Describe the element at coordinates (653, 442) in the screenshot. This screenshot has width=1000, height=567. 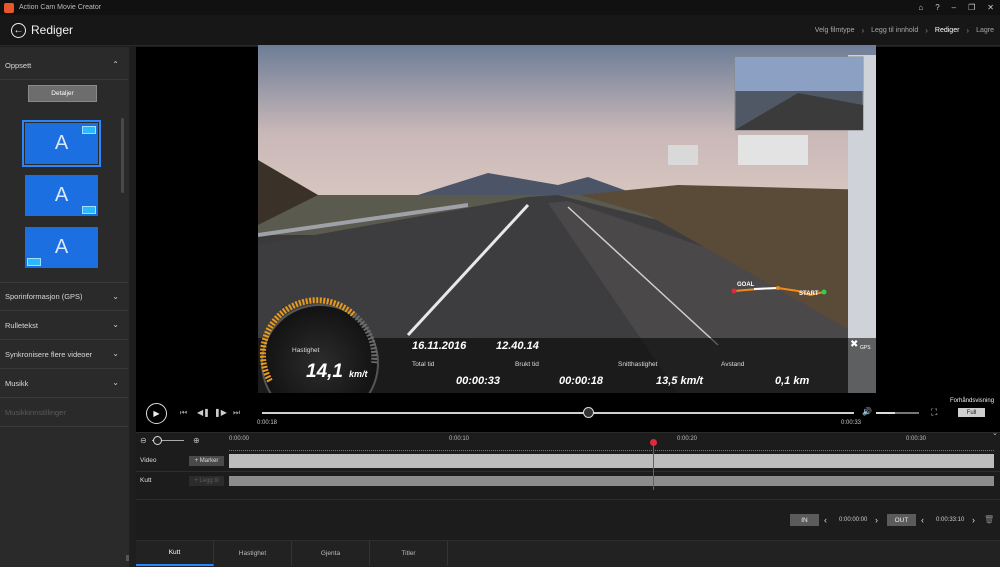
I see `playhead-handle` at that location.